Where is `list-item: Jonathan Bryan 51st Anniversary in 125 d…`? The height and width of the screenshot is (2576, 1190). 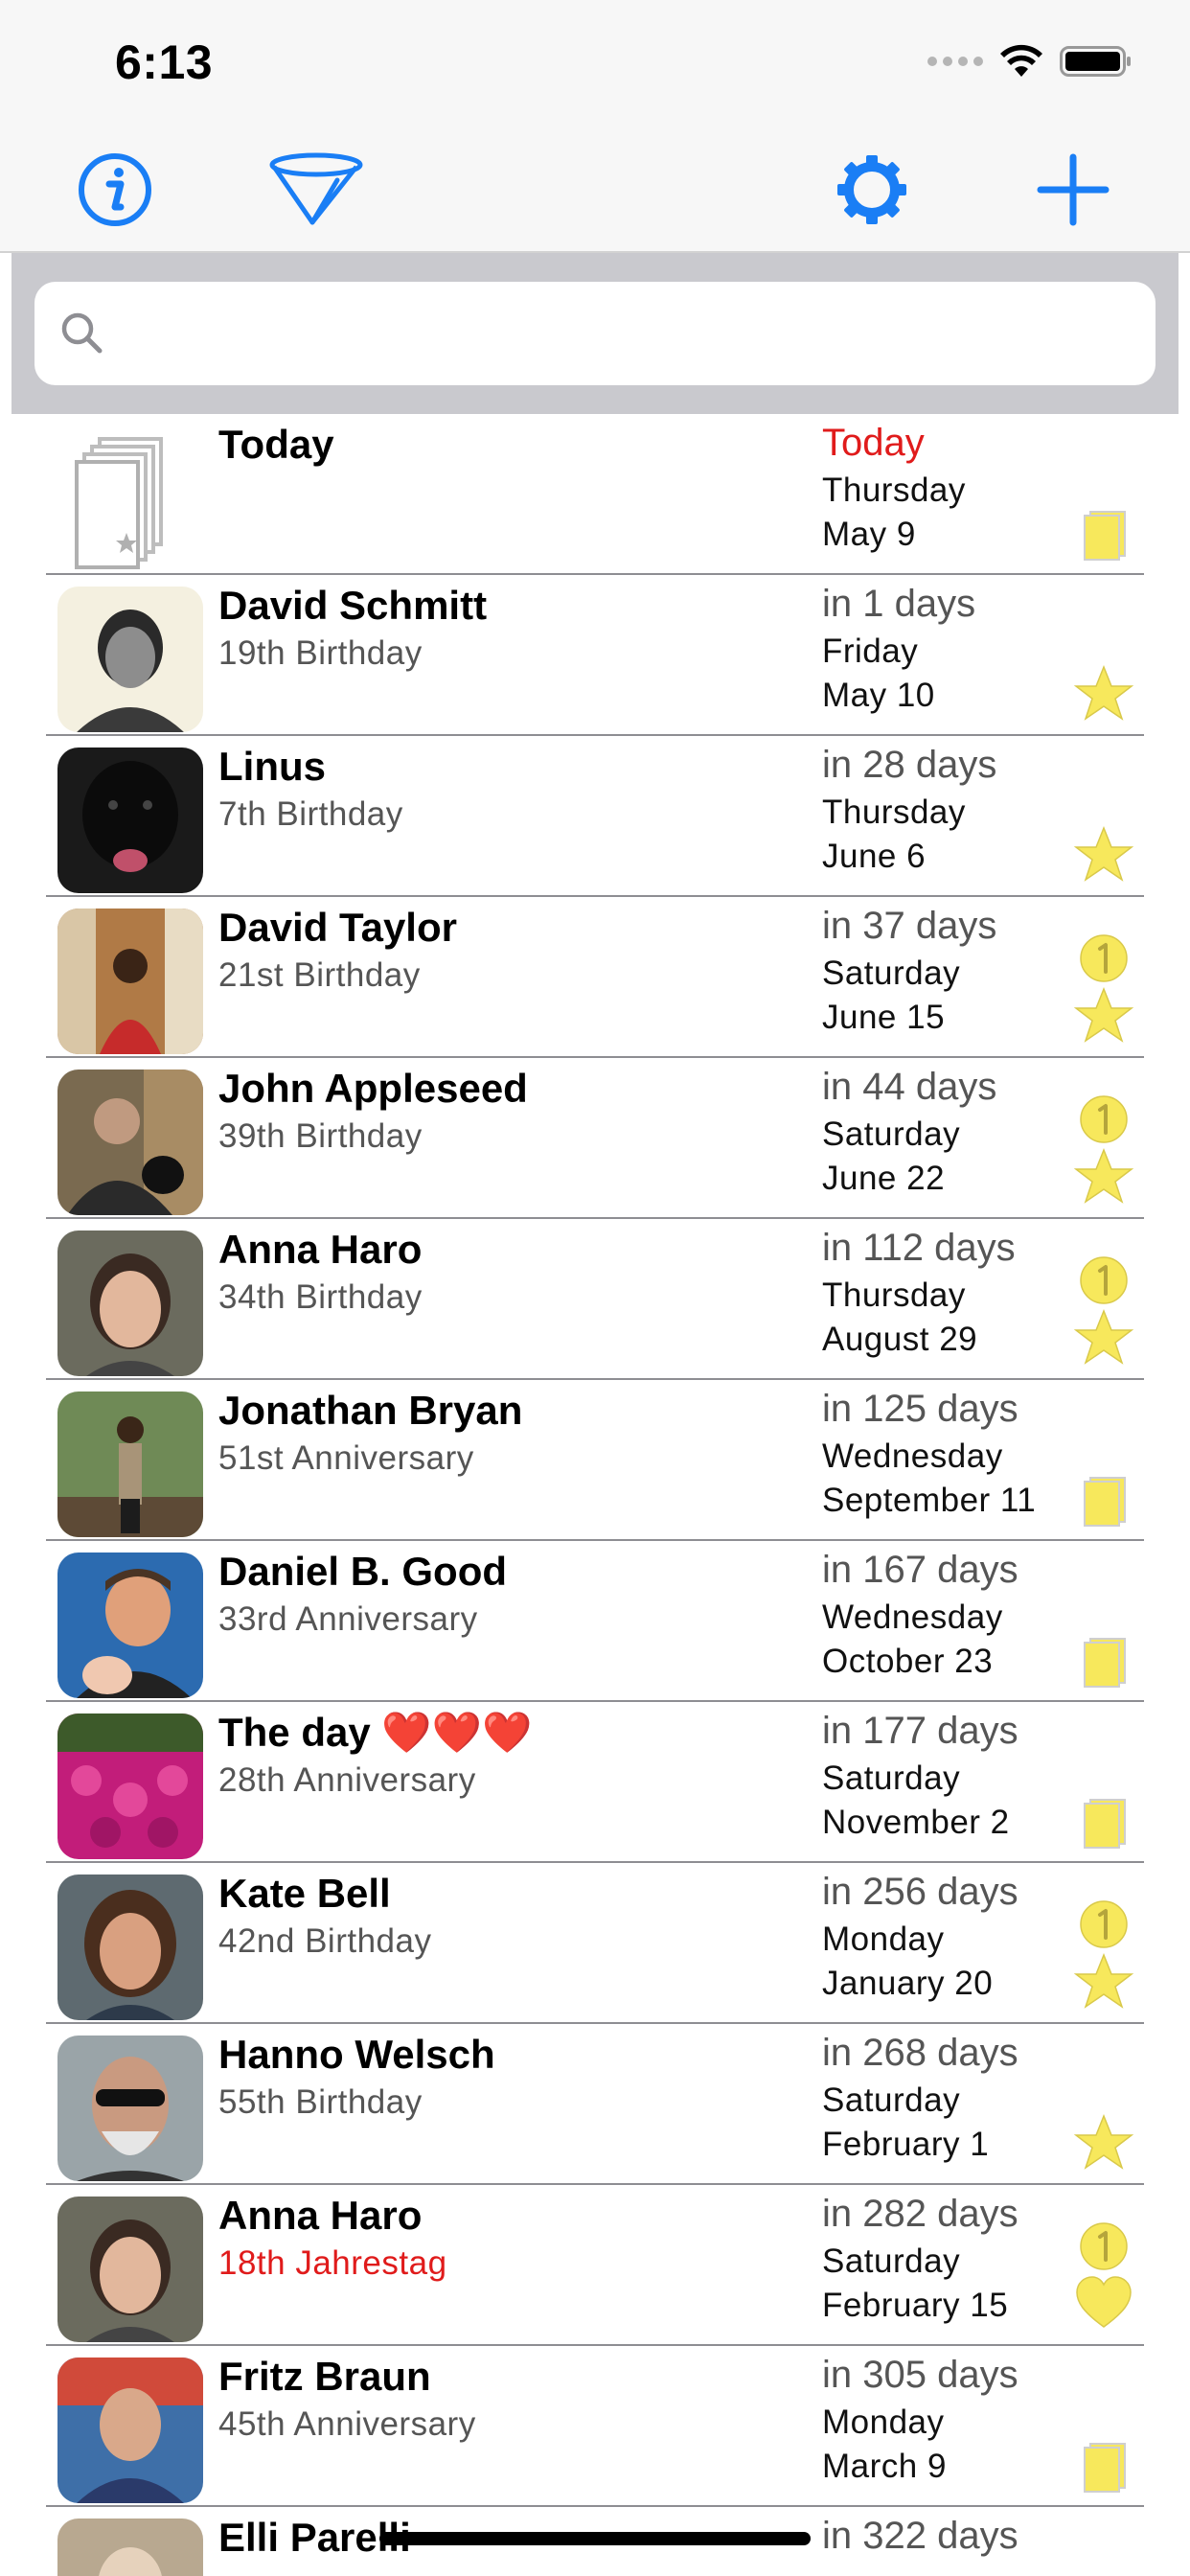 list-item: Jonathan Bryan 51st Anniversary in 125 d… is located at coordinates (595, 1460).